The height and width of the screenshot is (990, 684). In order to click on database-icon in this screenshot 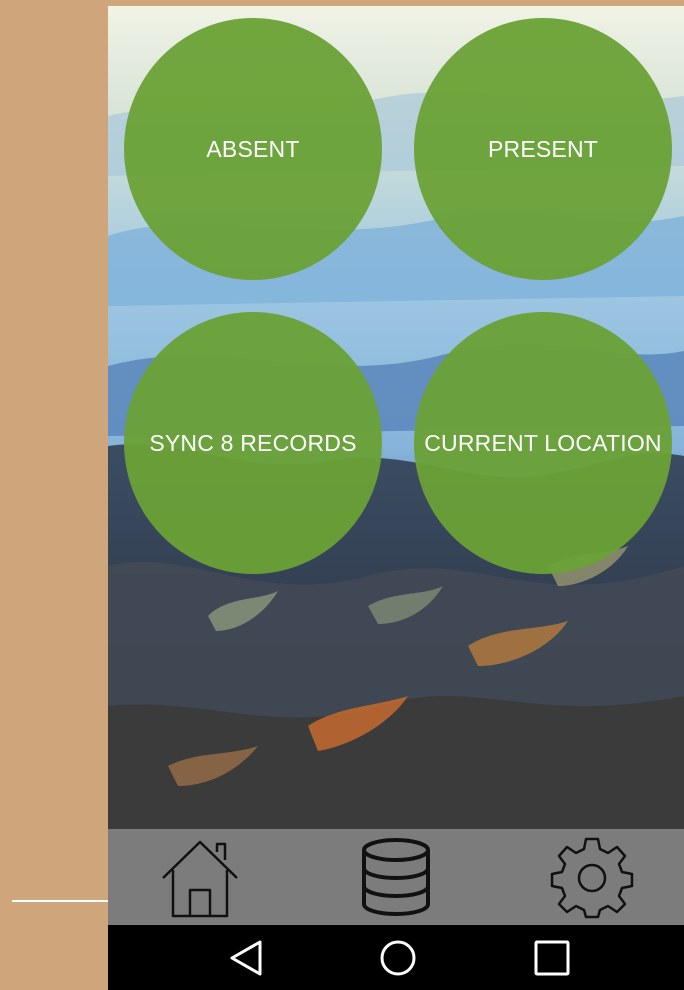, I will do `click(396, 877)`.